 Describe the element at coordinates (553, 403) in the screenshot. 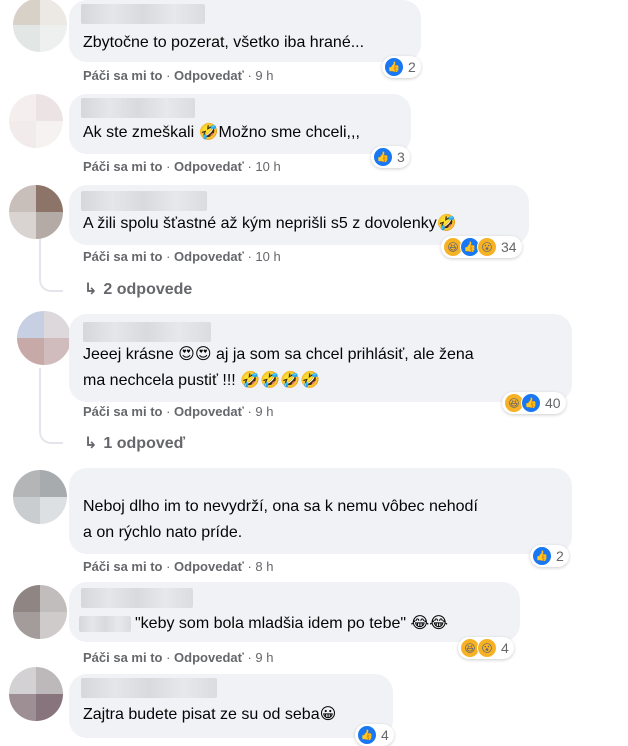

I see `reaction-count: 40` at that location.